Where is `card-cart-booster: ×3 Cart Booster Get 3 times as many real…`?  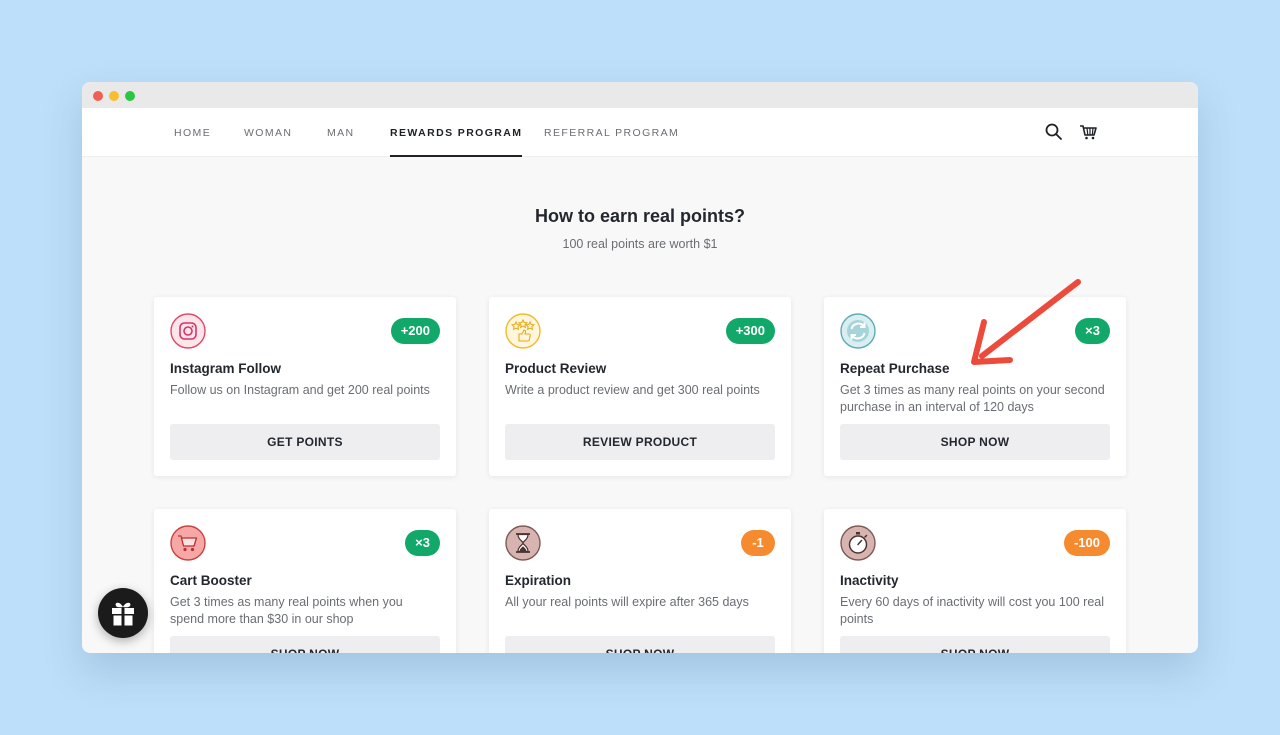 card-cart-booster: ×3 Cart Booster Get 3 times as many real… is located at coordinates (305, 581).